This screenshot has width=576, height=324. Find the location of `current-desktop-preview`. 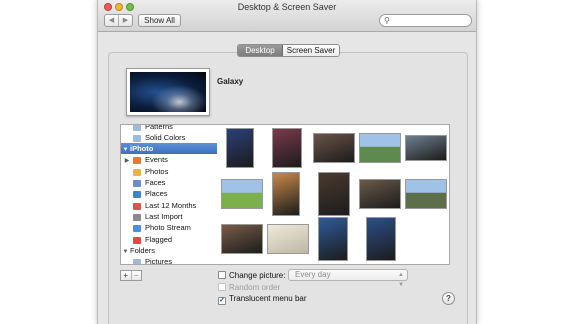

current-desktop-preview is located at coordinates (168, 92).